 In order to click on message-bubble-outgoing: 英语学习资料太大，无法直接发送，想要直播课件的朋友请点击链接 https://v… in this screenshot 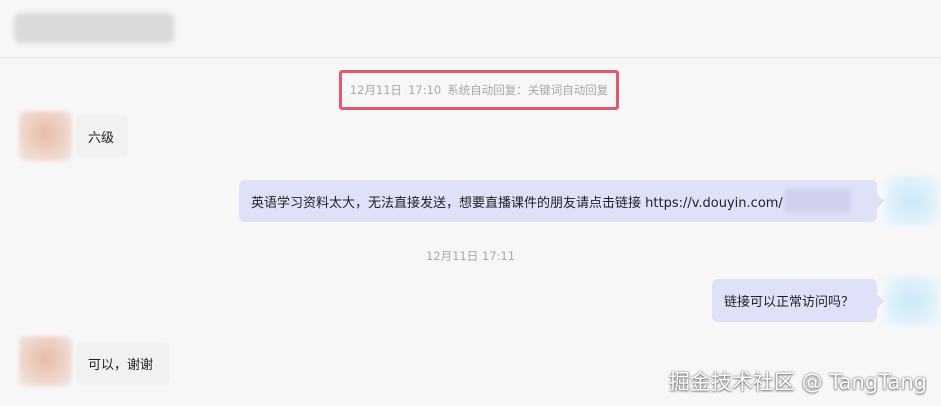, I will do `click(561, 201)`.